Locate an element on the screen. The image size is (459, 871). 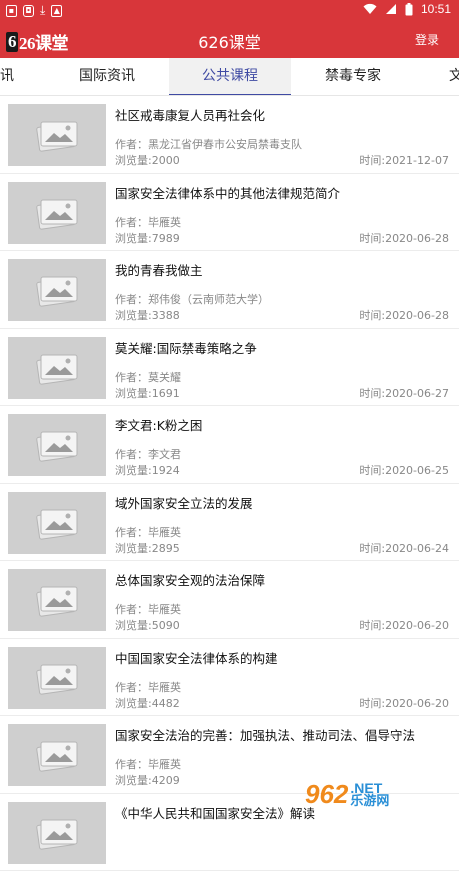
status-time: 10:51 is located at coordinates (436, 9).